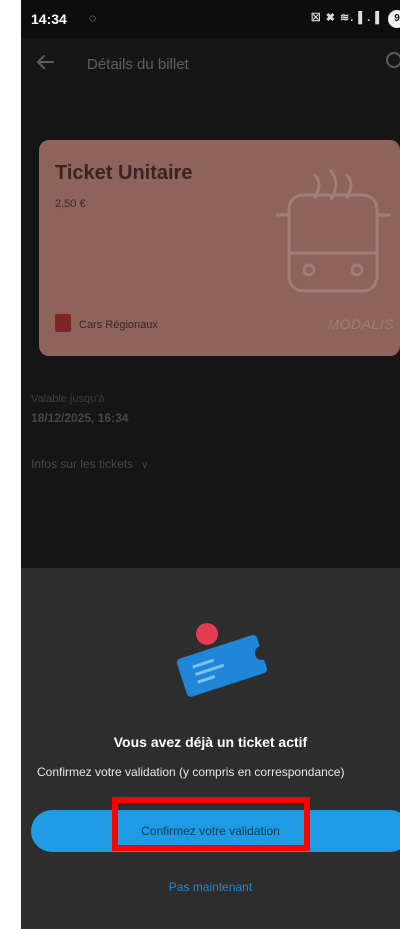 Image resolution: width=400 pixels, height=929 pixels. Describe the element at coordinates (210, 742) in the screenshot. I see `sheet-title: Vous avez déjà un ticket actif` at that location.